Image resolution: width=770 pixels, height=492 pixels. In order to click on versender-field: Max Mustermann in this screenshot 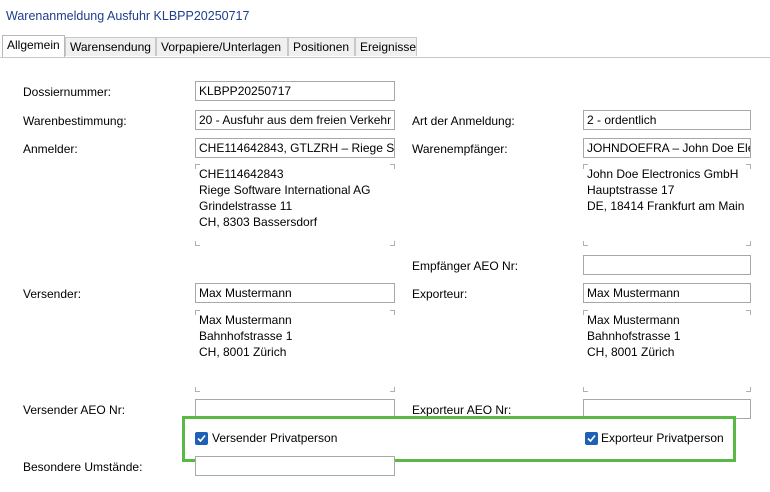, I will do `click(295, 293)`.